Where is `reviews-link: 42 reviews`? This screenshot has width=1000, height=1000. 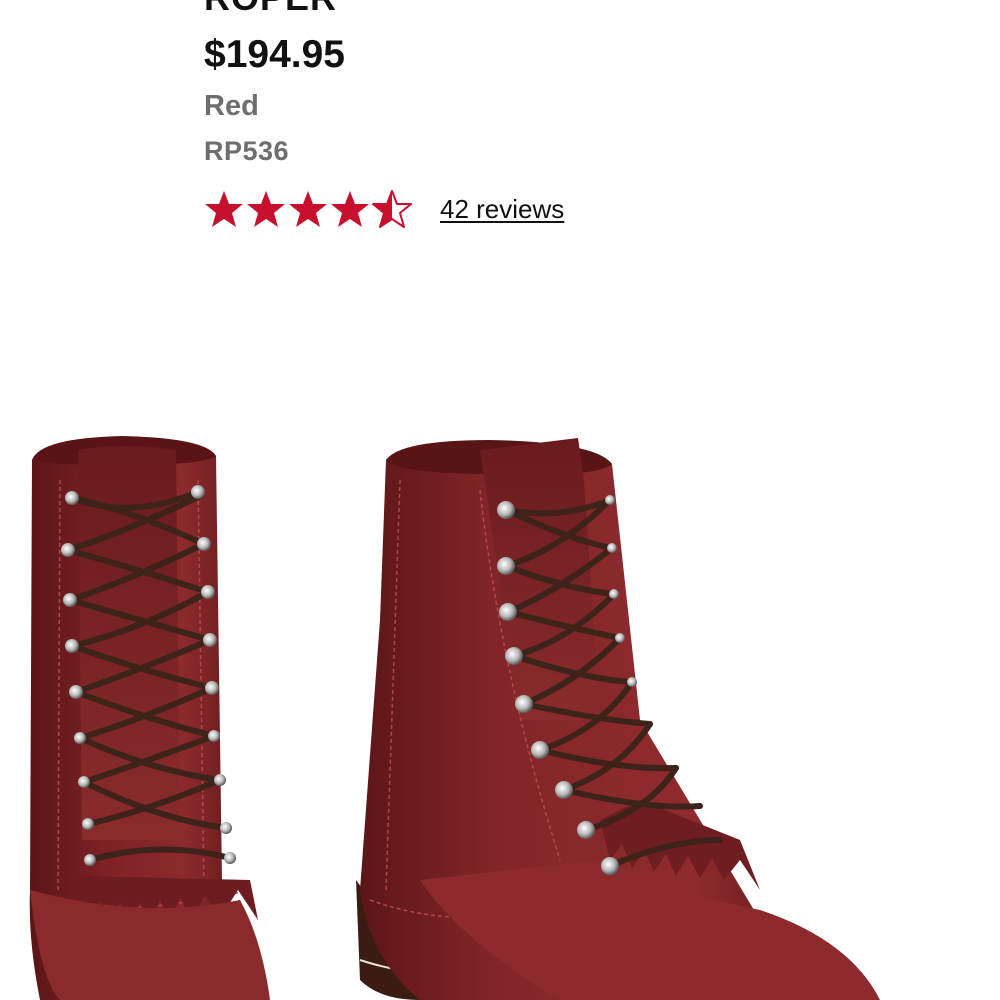
reviews-link: 42 reviews is located at coordinates (502, 209).